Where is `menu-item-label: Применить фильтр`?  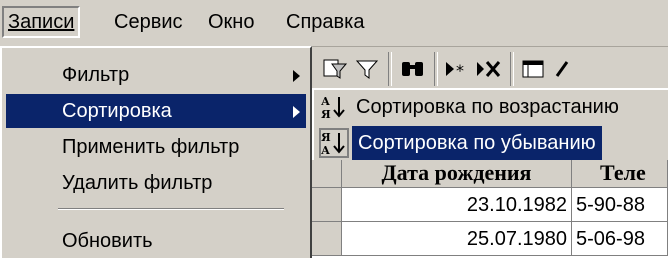
menu-item-label: Применить фильтр is located at coordinates (151, 147).